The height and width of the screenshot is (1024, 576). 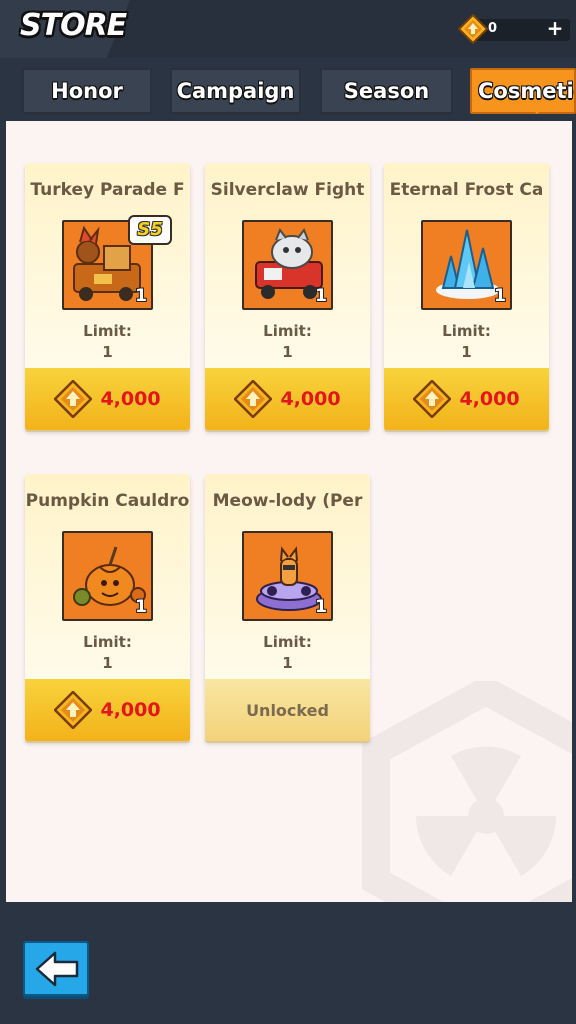 I want to click on item-name: Silverclaw Fight, so click(x=287, y=190).